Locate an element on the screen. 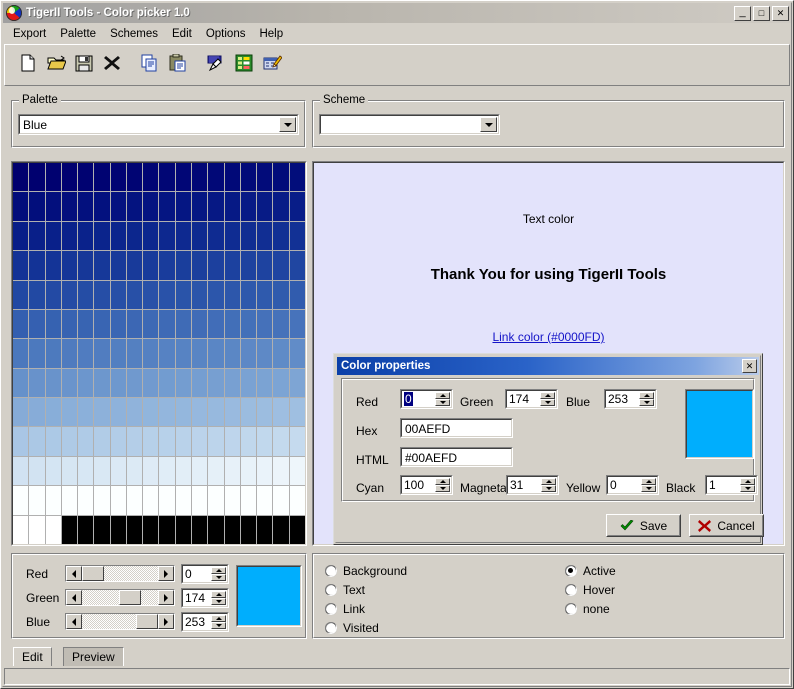  slider-left-arrow is located at coordinates (74, 621).